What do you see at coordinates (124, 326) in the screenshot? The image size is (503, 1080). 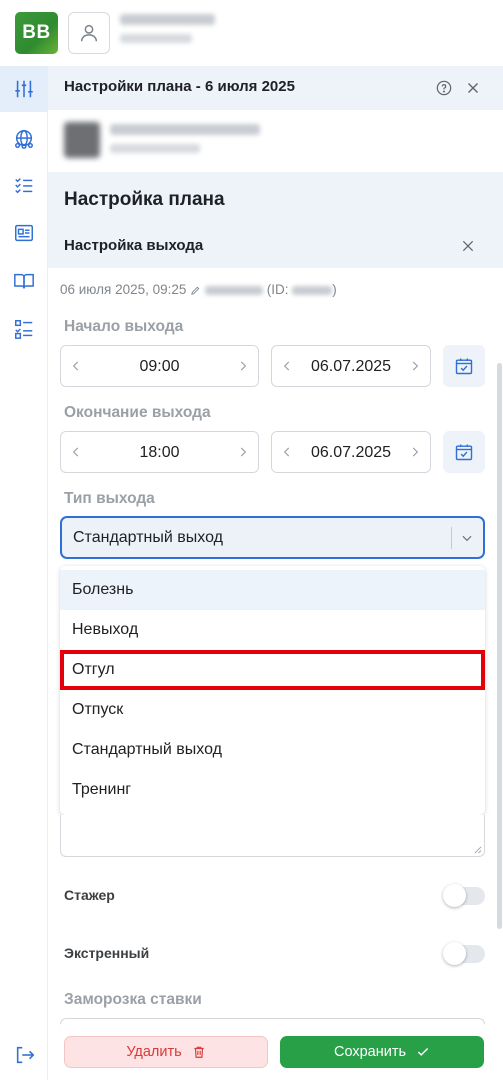 I see `start-label: Начало выхода` at bounding box center [124, 326].